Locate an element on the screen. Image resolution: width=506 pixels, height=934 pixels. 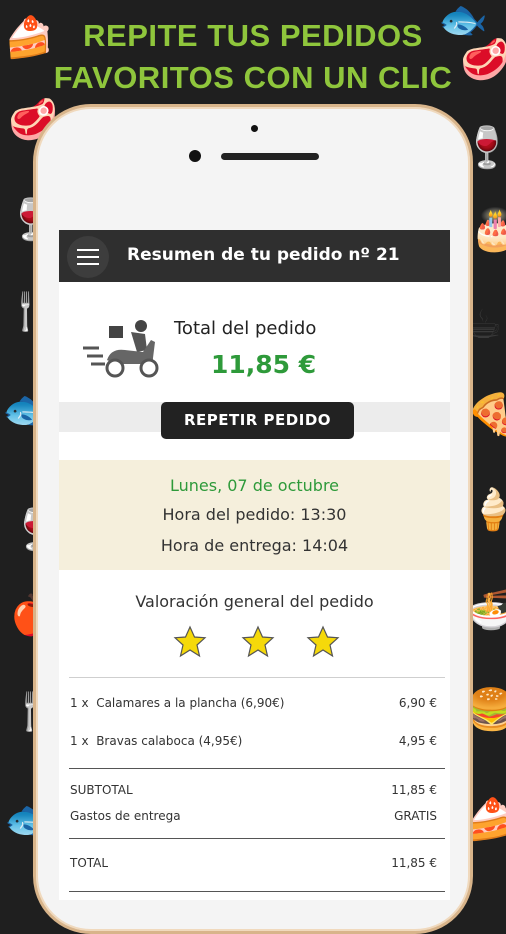
order-total-label: Total del pedido is located at coordinates (245, 328).